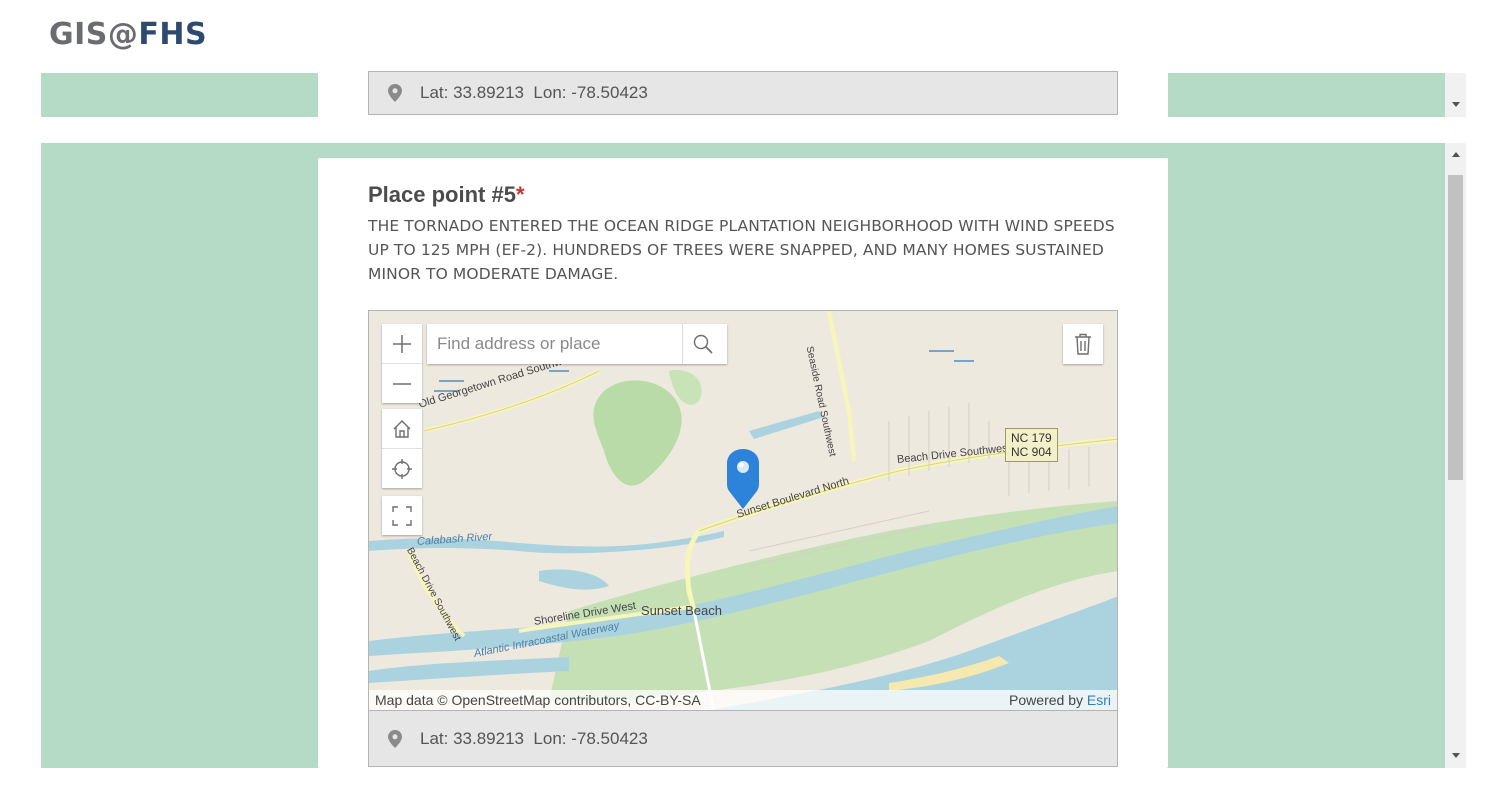 The image size is (1506, 791). Describe the element at coordinates (1099, 700) in the screenshot. I see `esri-link: Esri` at that location.